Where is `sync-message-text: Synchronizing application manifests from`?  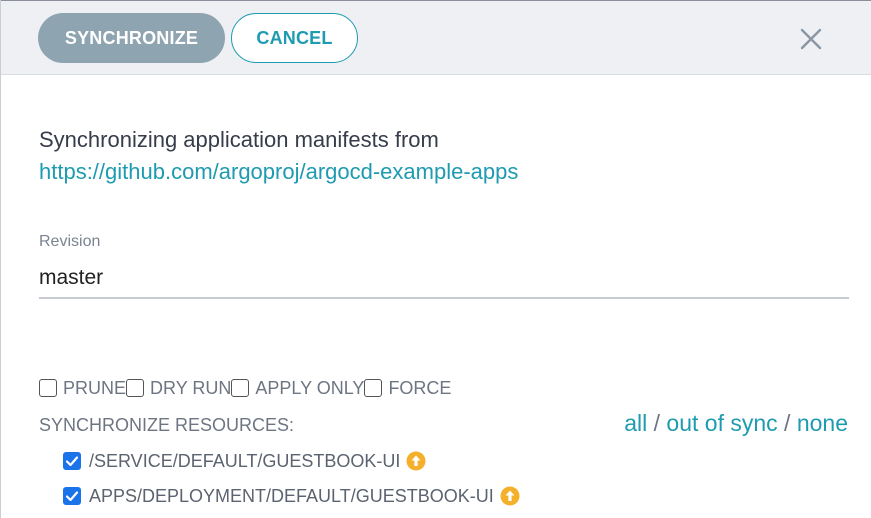 sync-message-text: Synchronizing application manifests from is located at coordinates (239, 139).